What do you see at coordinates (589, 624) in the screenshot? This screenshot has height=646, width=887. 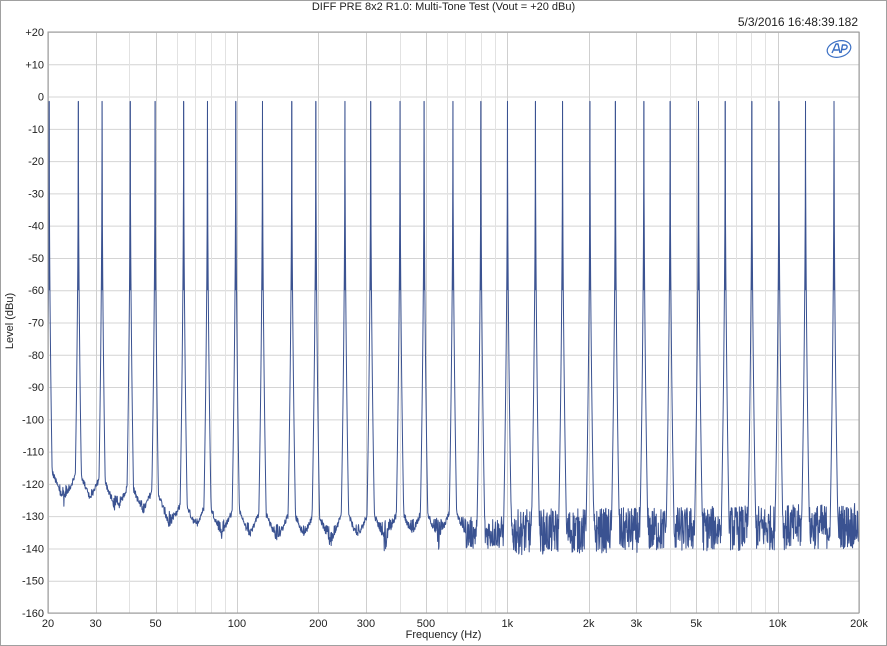 I see `x-tick-label: 2k` at bounding box center [589, 624].